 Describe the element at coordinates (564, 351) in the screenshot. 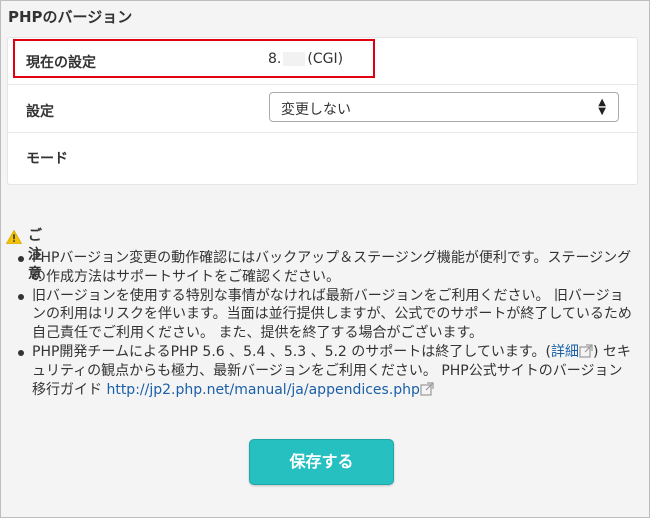

I see `details-link-label: 詳細` at that location.